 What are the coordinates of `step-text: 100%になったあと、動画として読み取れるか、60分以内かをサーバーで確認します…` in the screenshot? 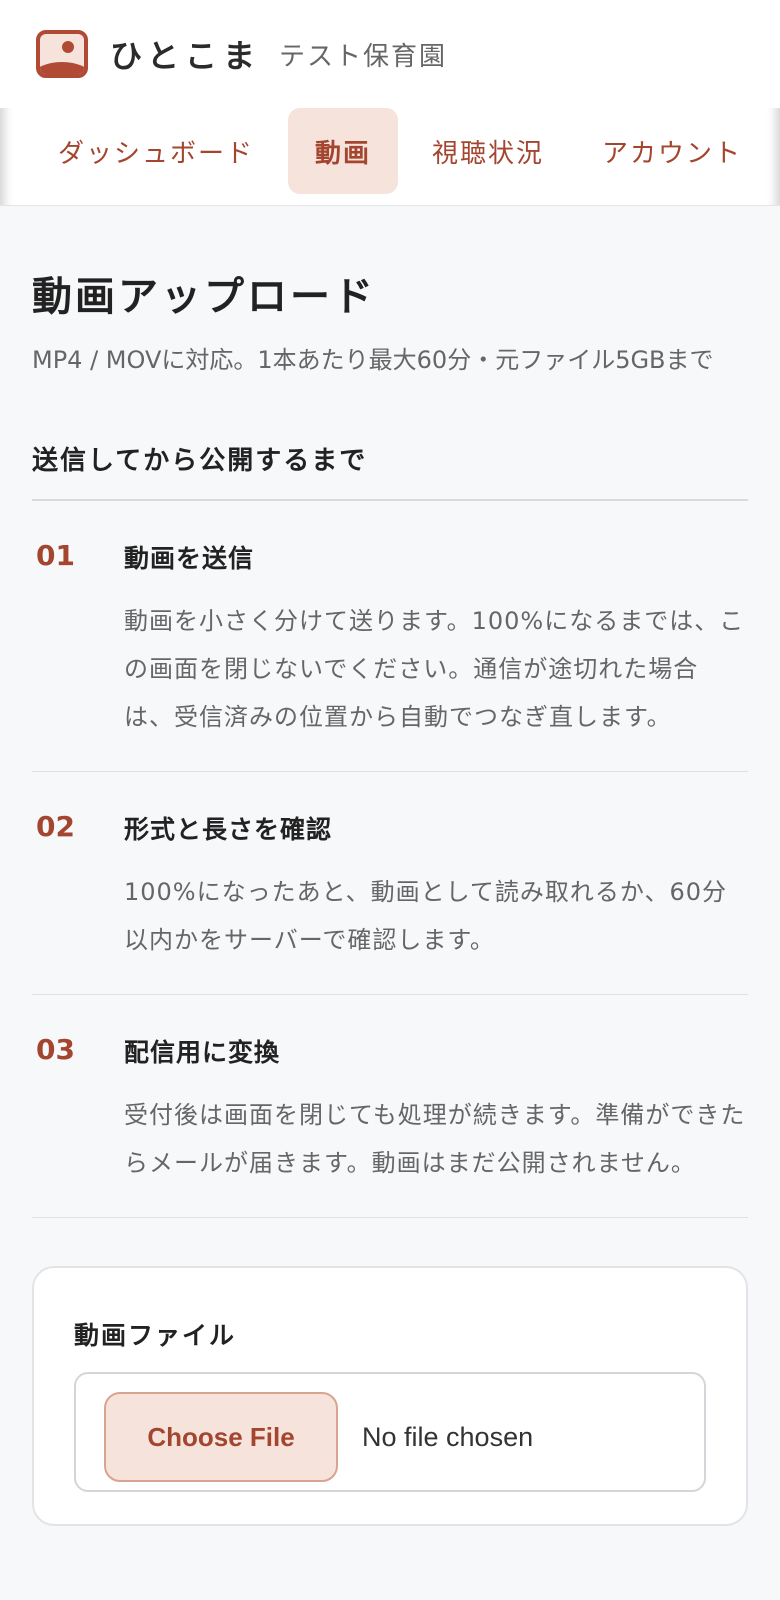 It's located at (425, 916).